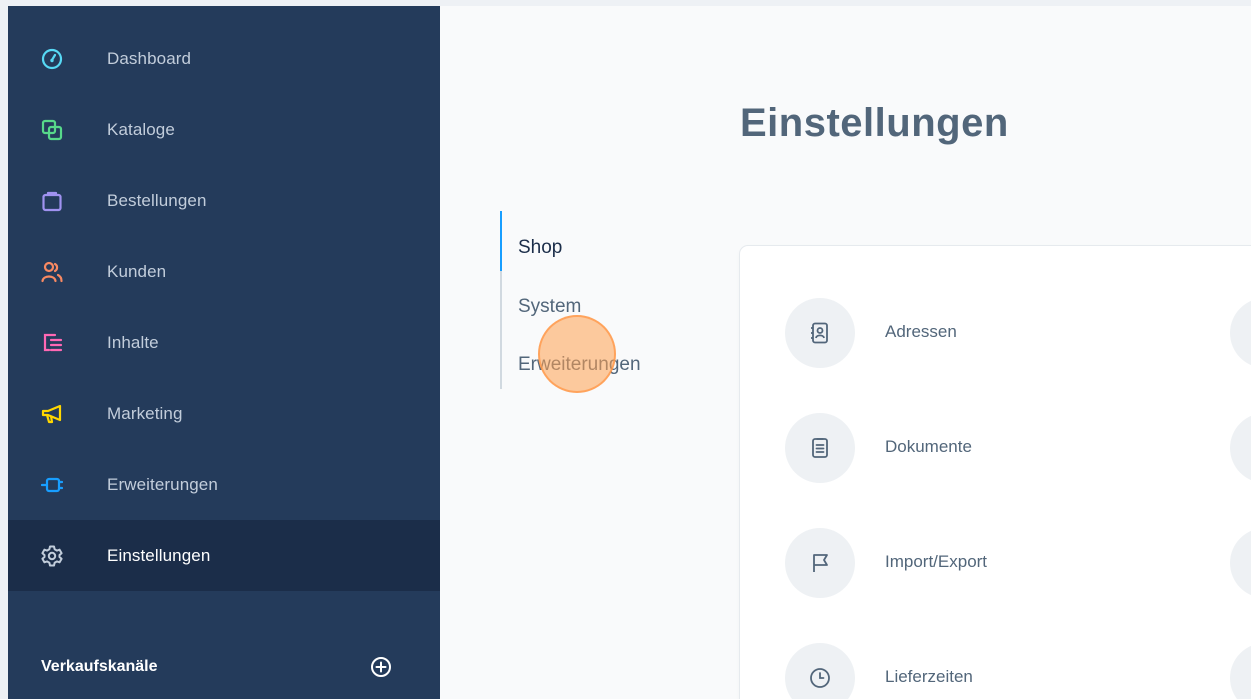 This screenshot has width=1251, height=699. Describe the element at coordinates (874, 123) in the screenshot. I see `page-title: Einstellungen` at that location.